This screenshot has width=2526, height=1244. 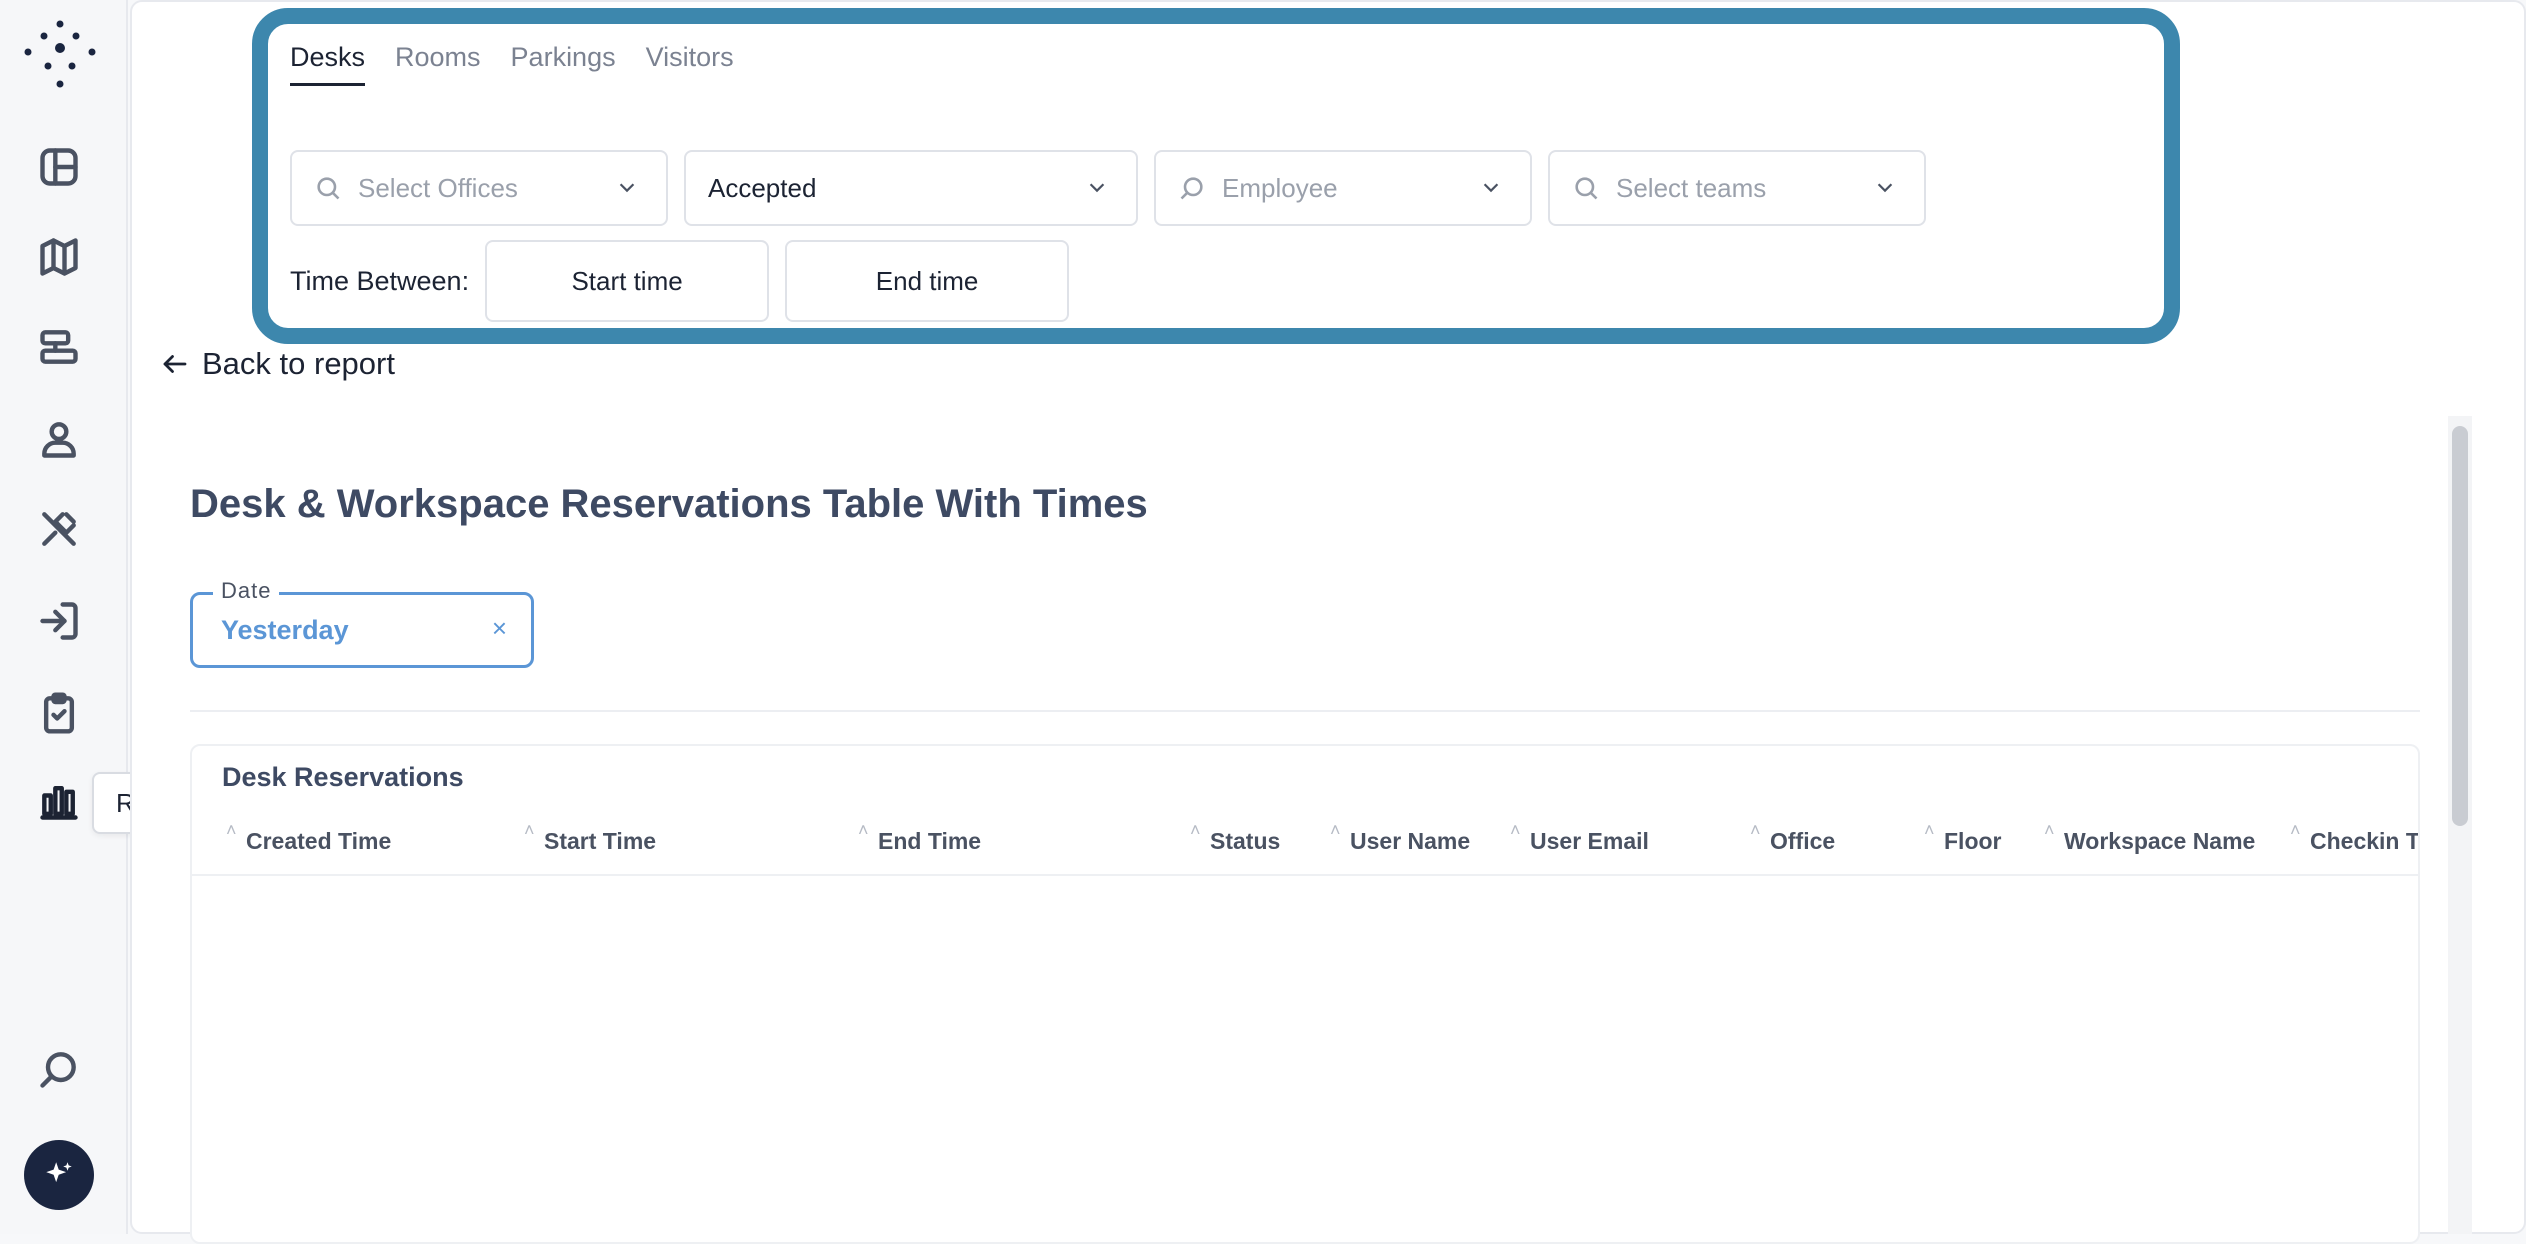 What do you see at coordinates (285, 630) in the screenshot?
I see `date-value: Yesterday` at bounding box center [285, 630].